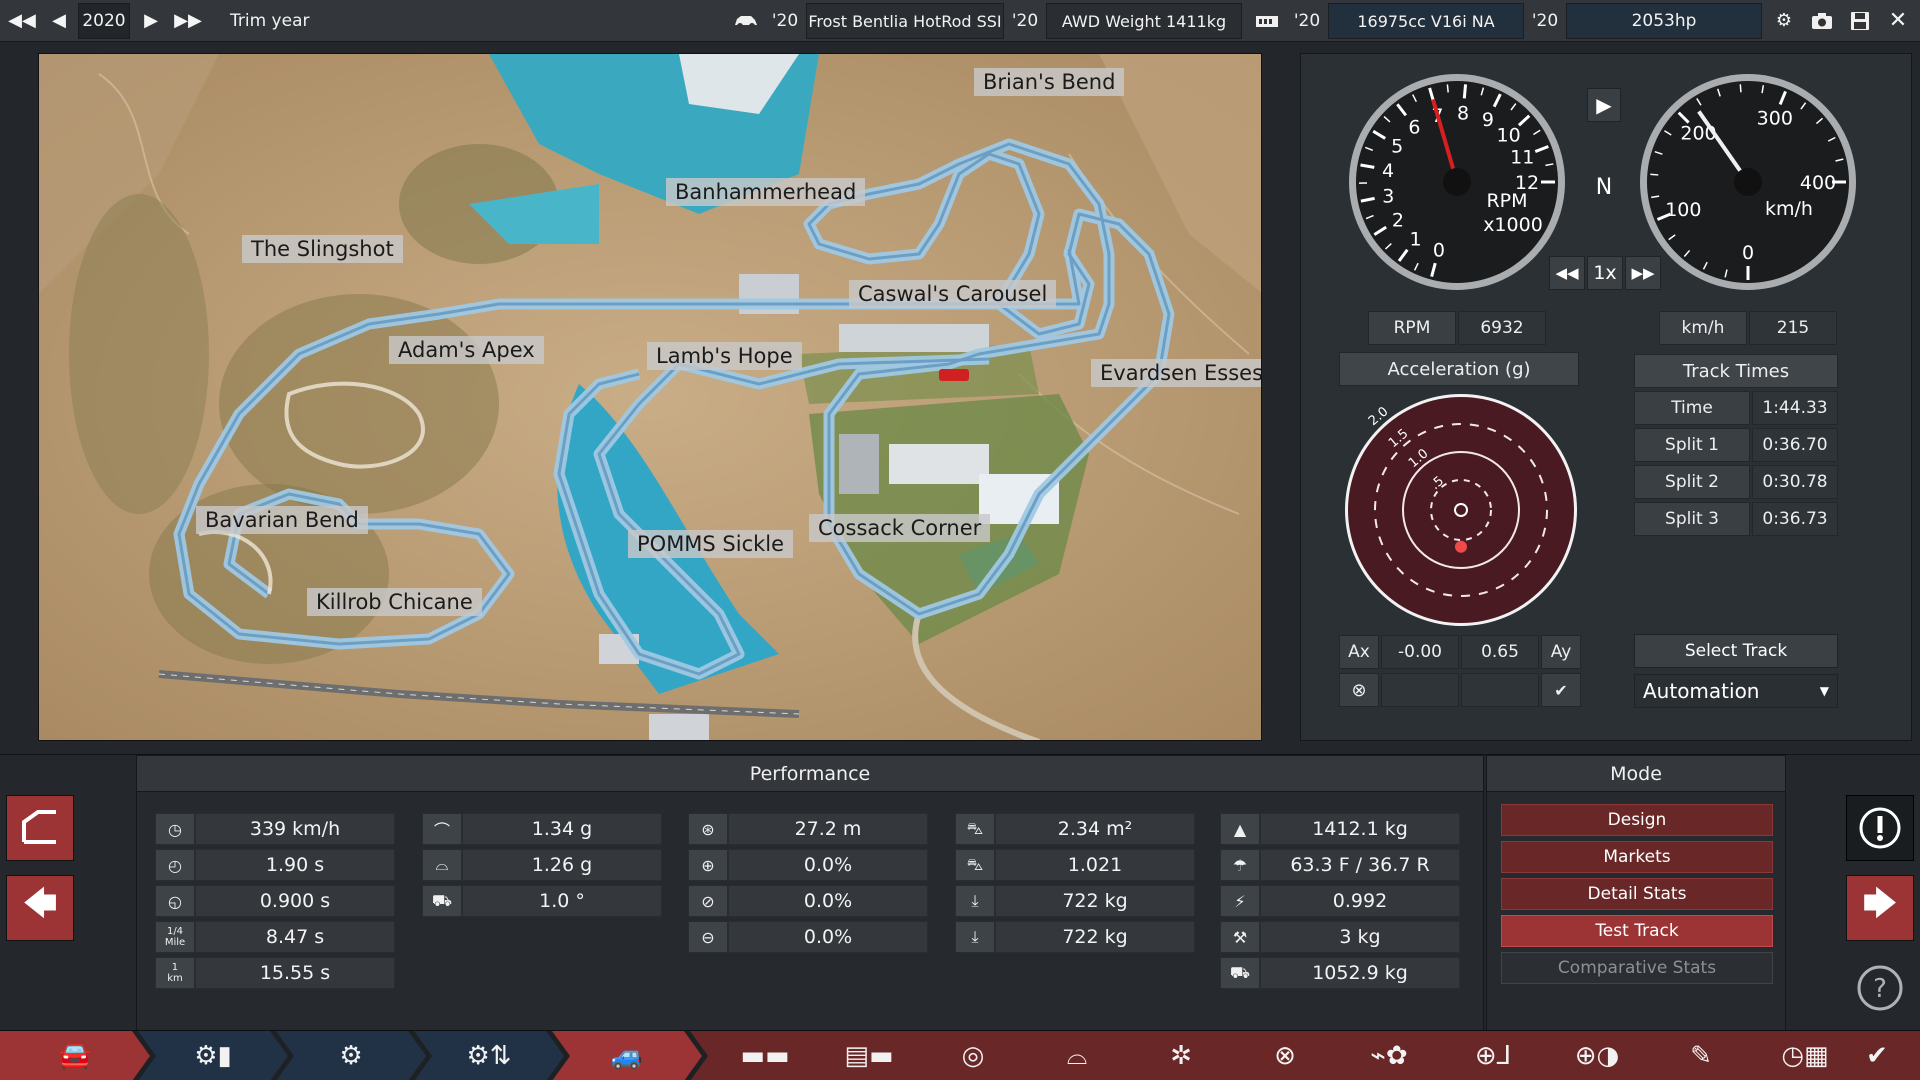 This screenshot has width=1920, height=1080. Describe the element at coordinates (351, 1055) in the screenshot. I see `nav-engine-parts: ⚙` at that location.